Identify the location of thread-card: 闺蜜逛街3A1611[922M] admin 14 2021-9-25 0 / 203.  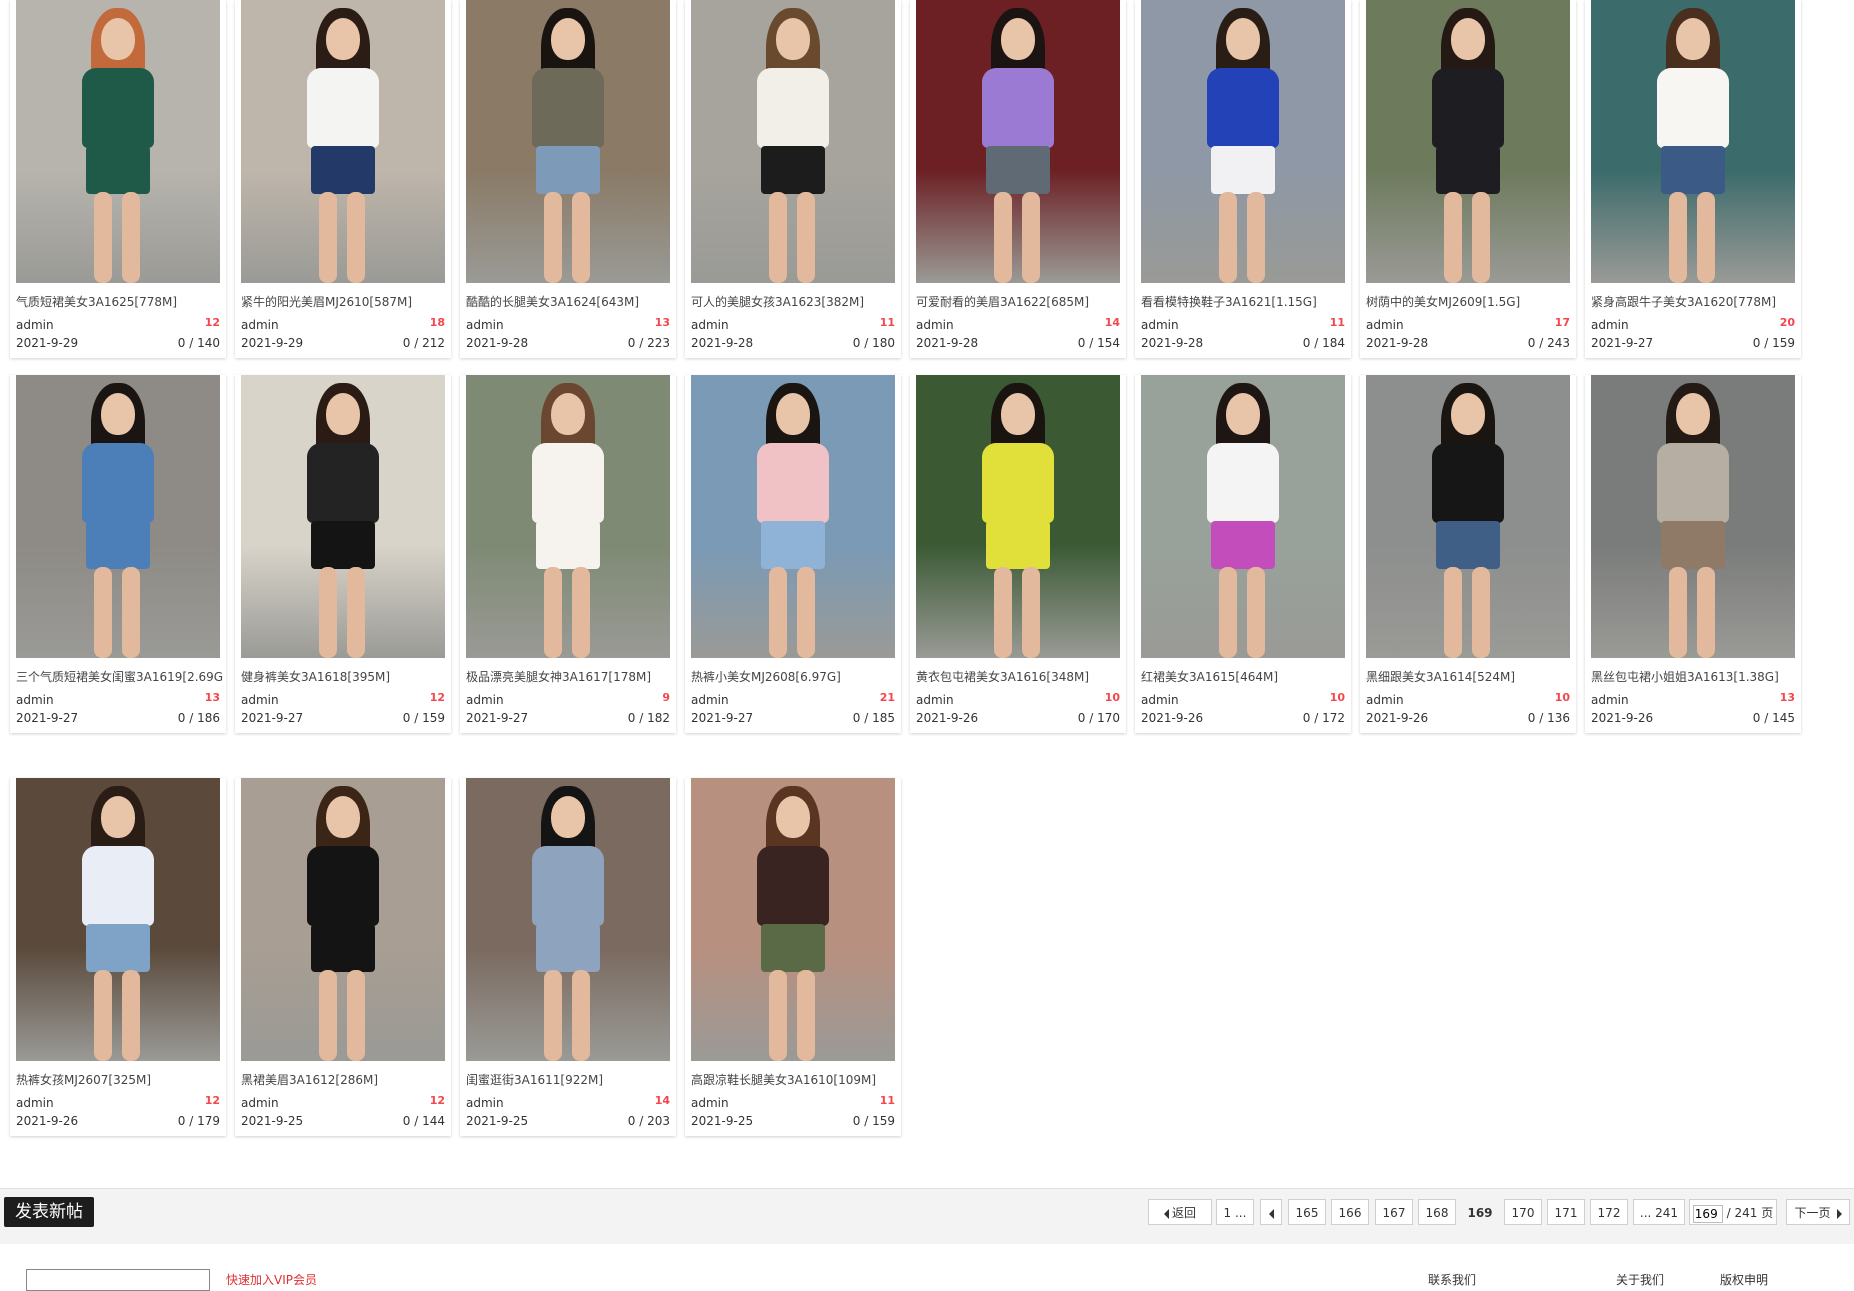
(568, 957).